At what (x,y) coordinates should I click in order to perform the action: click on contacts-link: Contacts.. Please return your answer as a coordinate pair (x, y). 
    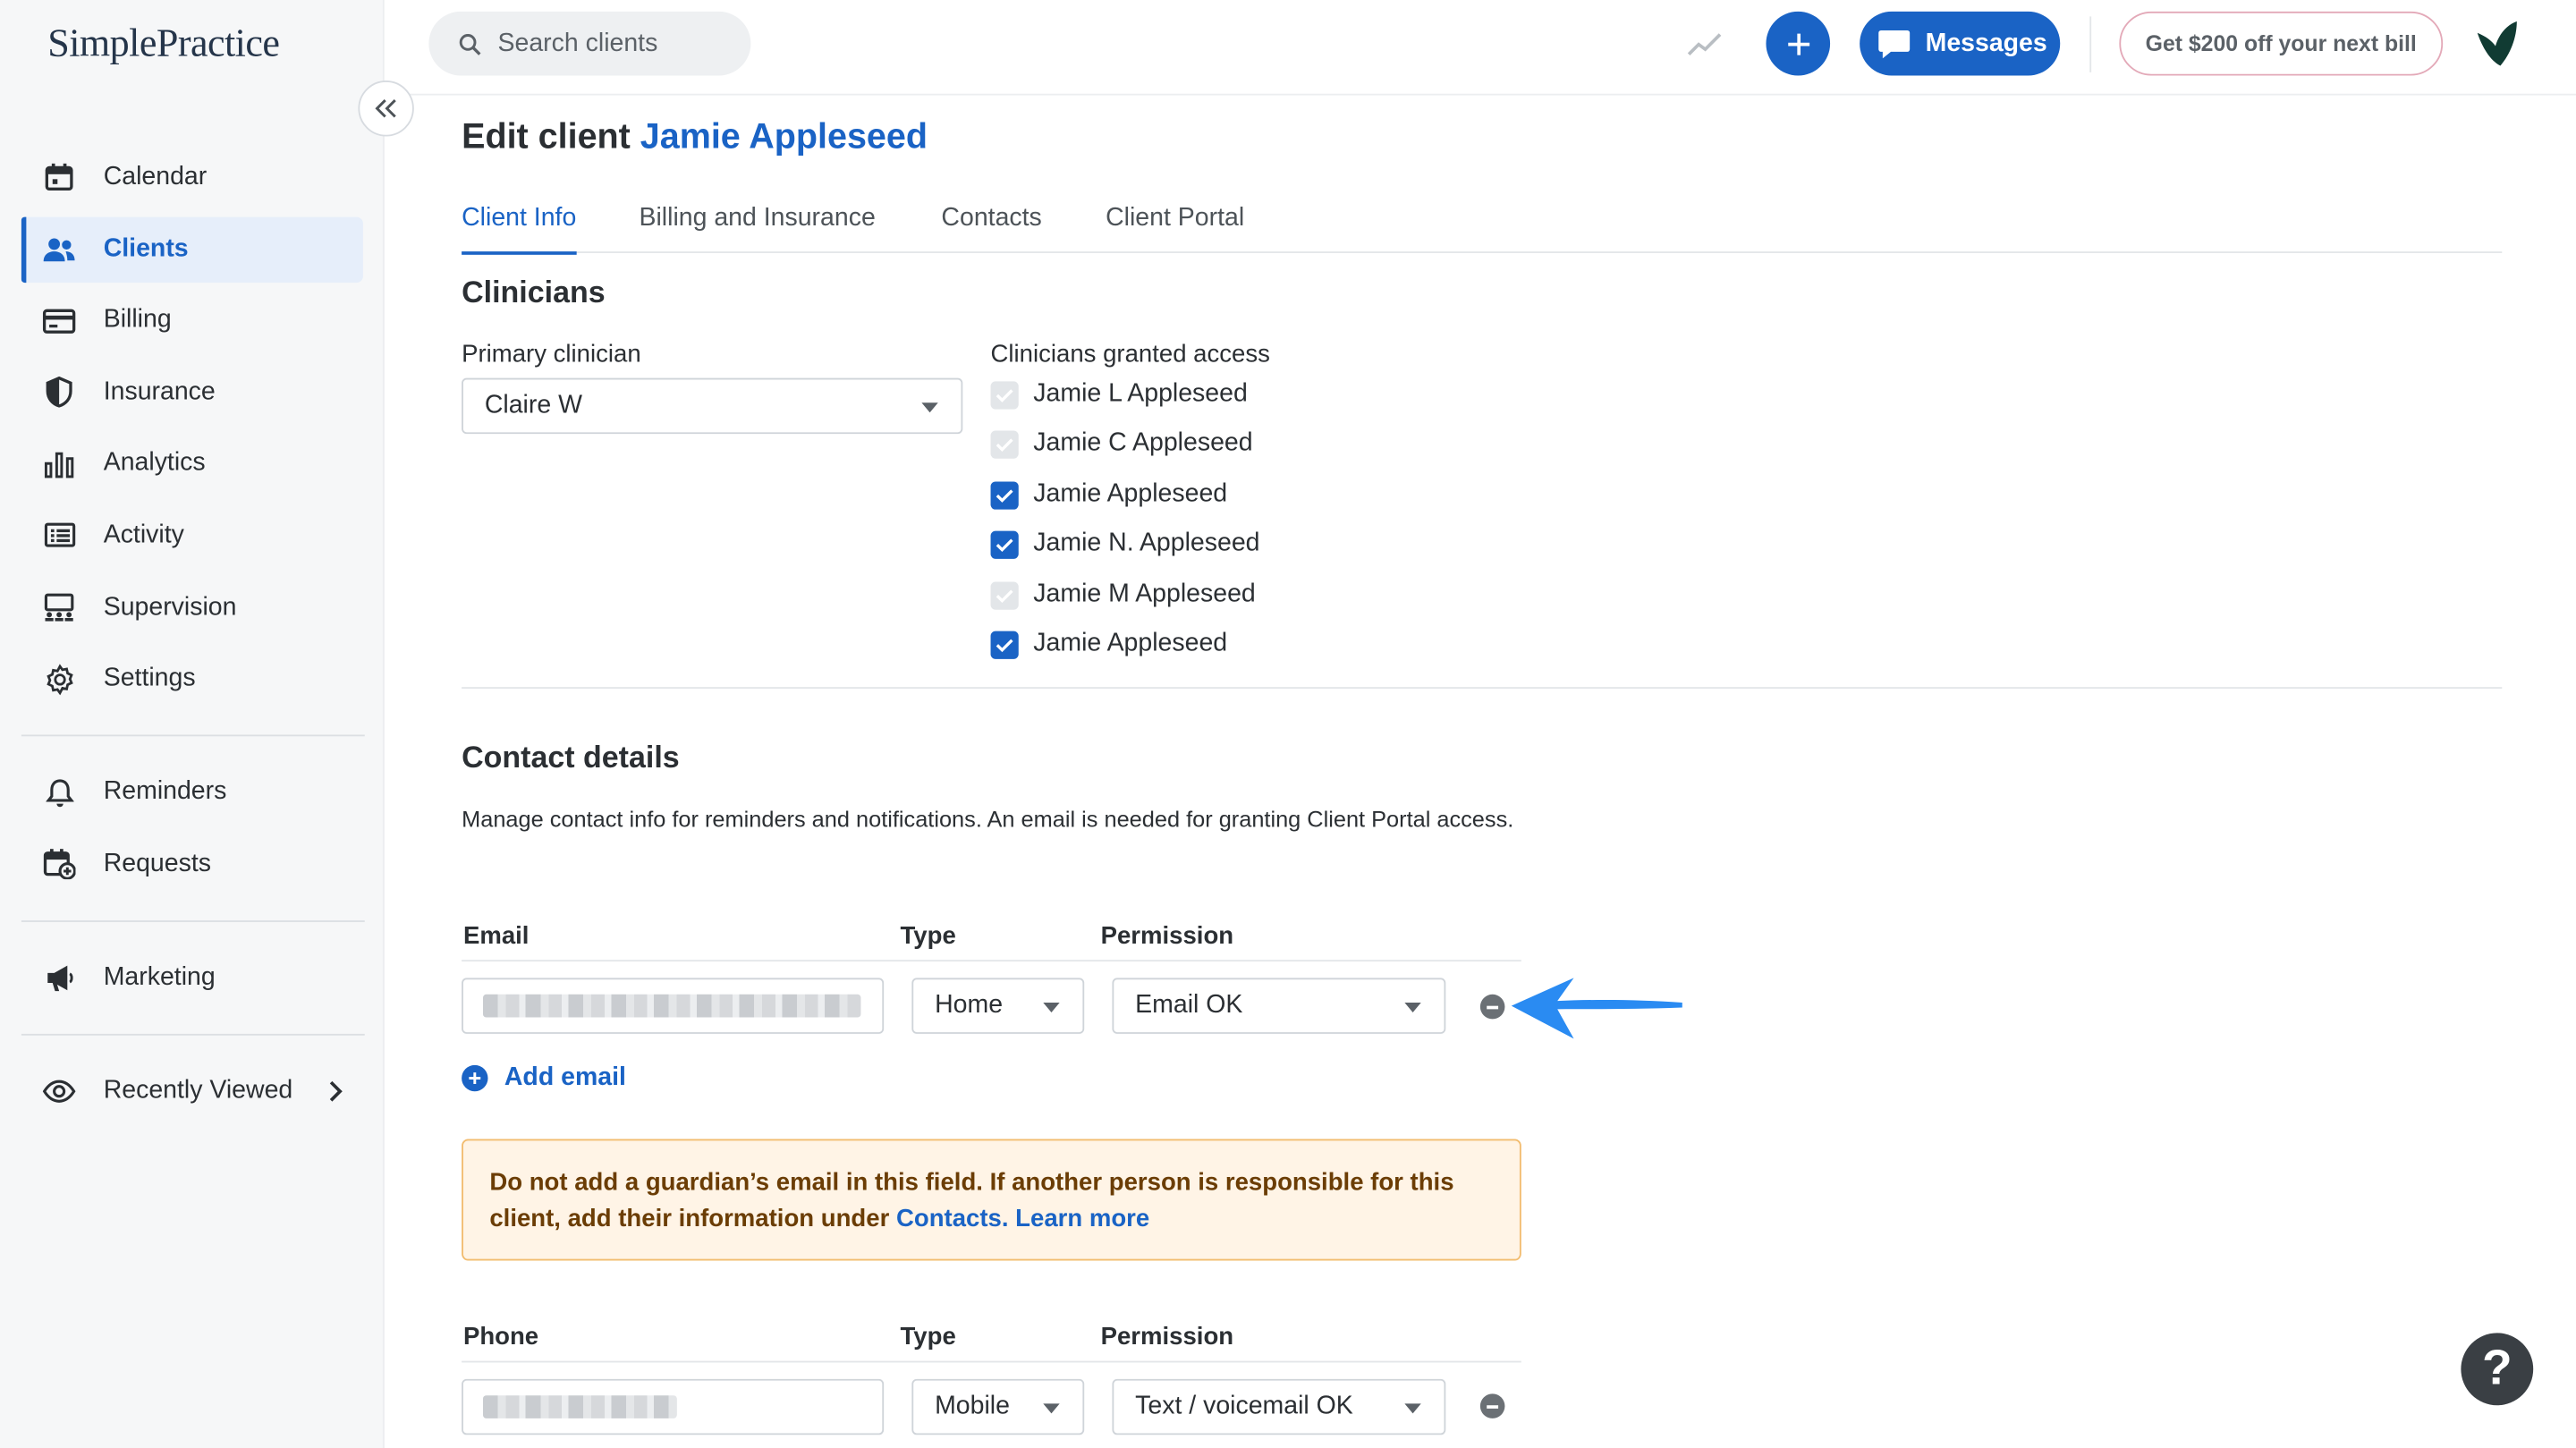
    Looking at the image, I should click on (952, 1218).